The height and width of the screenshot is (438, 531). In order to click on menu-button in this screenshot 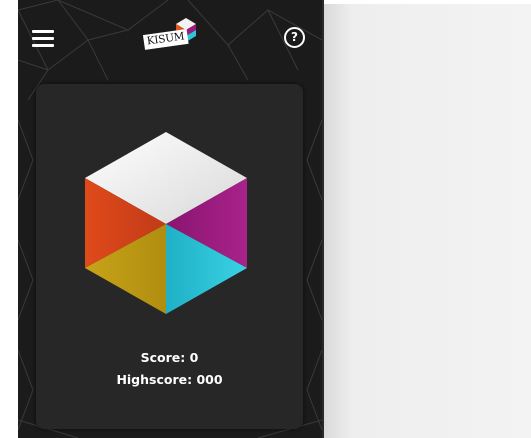, I will do `click(43, 38)`.